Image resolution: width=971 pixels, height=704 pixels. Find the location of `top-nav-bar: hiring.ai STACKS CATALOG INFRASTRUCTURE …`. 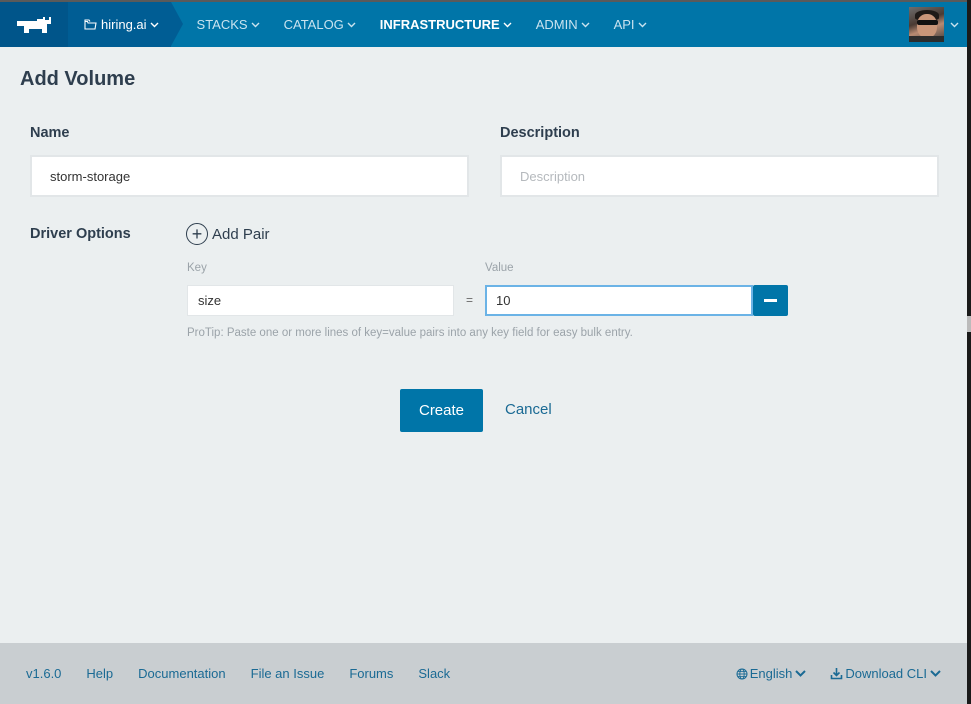

top-nav-bar: hiring.ai STACKS CATALOG INFRASTRUCTURE … is located at coordinates (483, 24).